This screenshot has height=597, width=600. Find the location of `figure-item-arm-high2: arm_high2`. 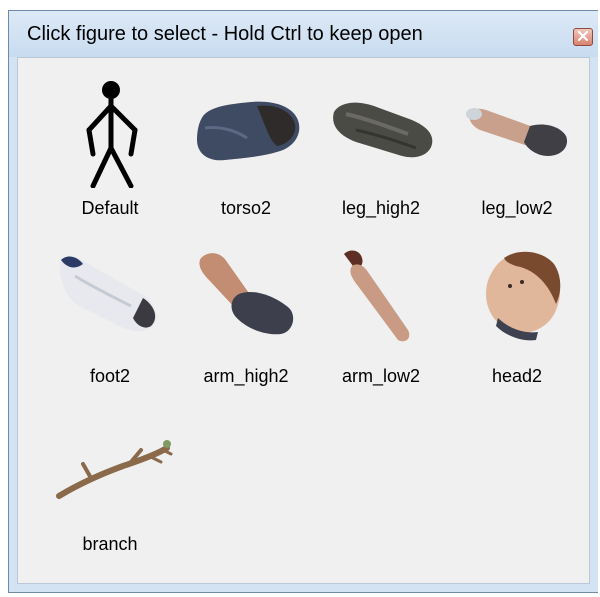

figure-item-arm-high2: arm_high2 is located at coordinates (246, 316).